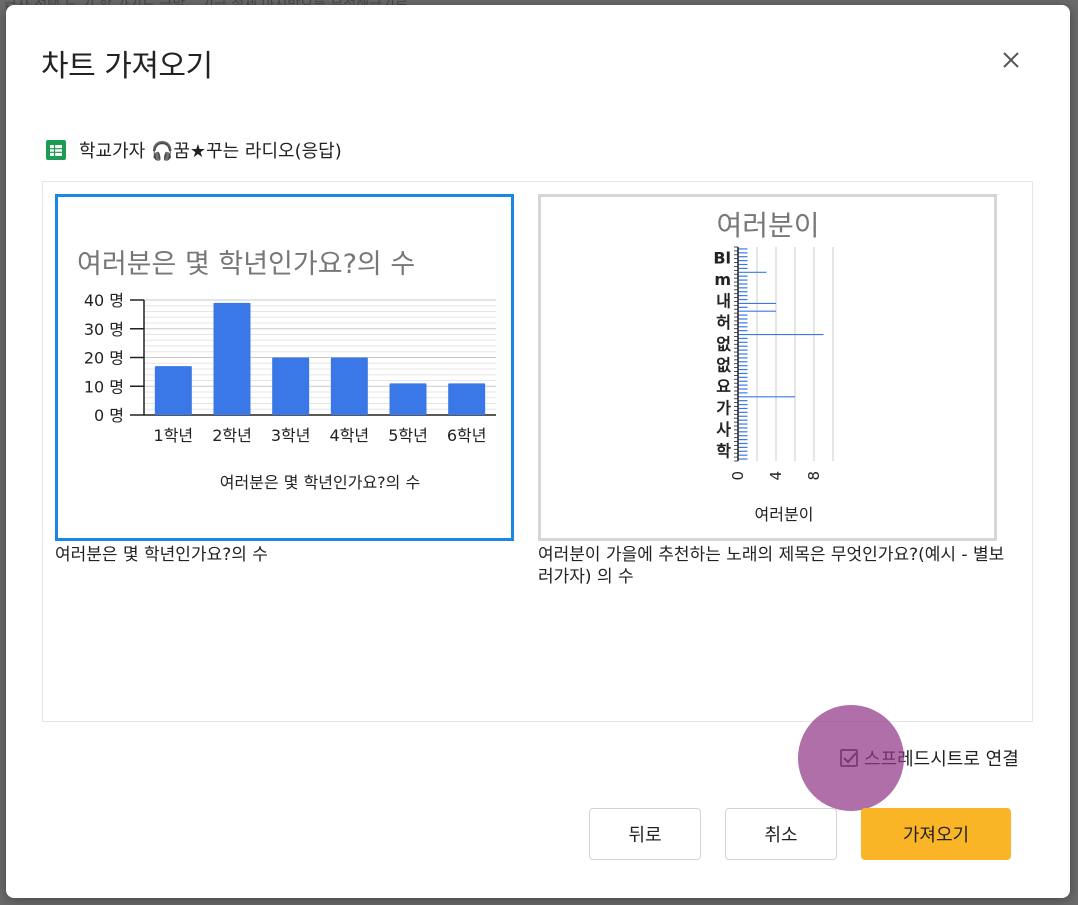  I want to click on chart-caption-1: 여러분은 몇 학년인가요?의 수, so click(161, 555).